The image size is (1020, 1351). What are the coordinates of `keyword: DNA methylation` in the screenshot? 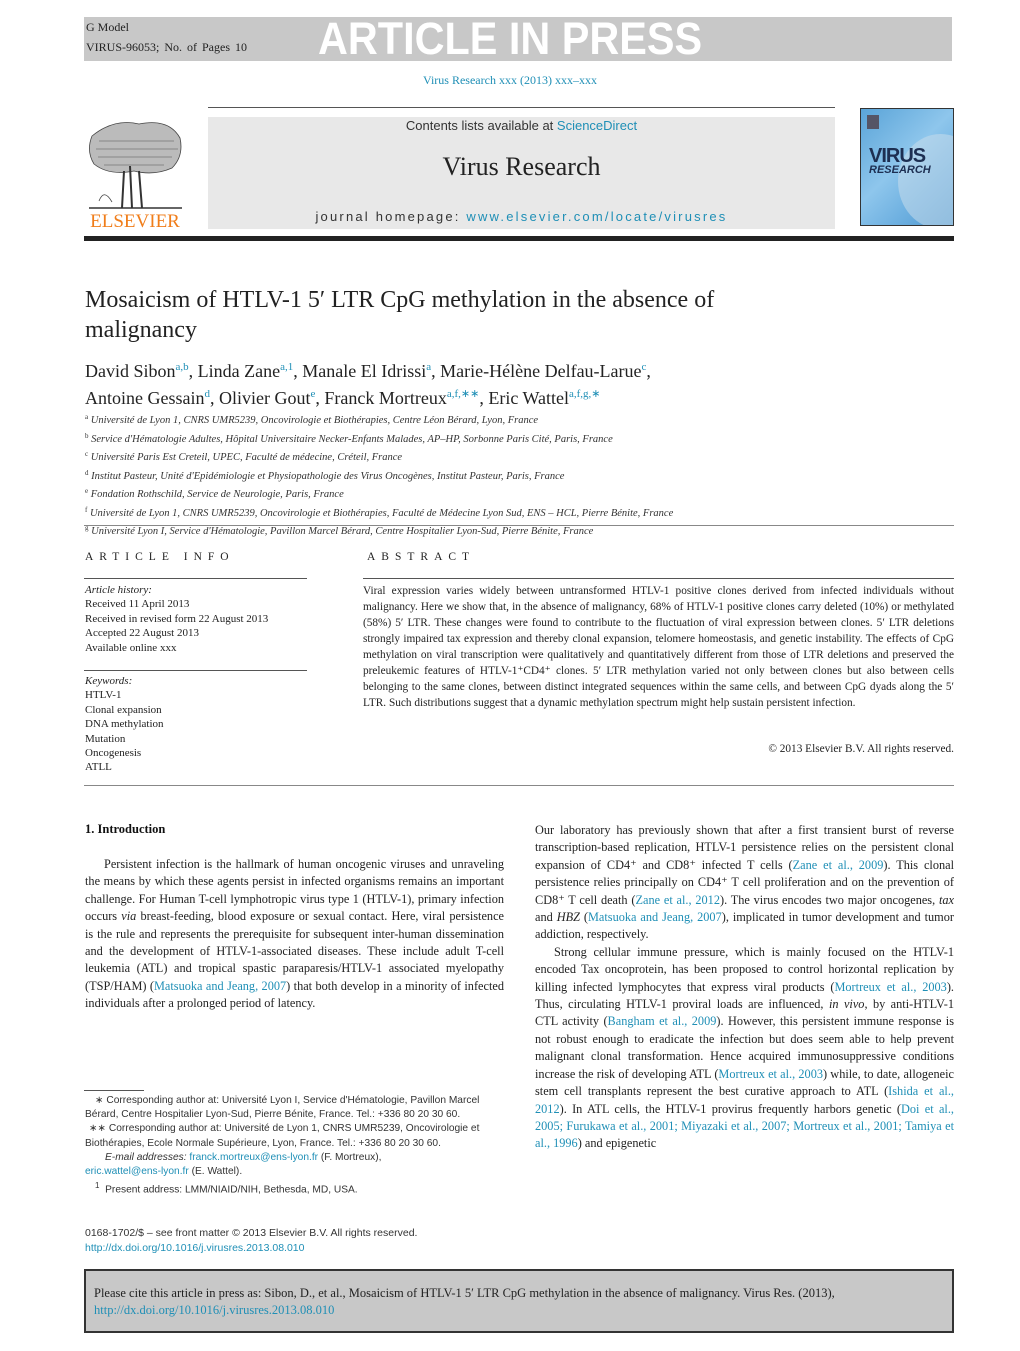 It's located at (124, 724).